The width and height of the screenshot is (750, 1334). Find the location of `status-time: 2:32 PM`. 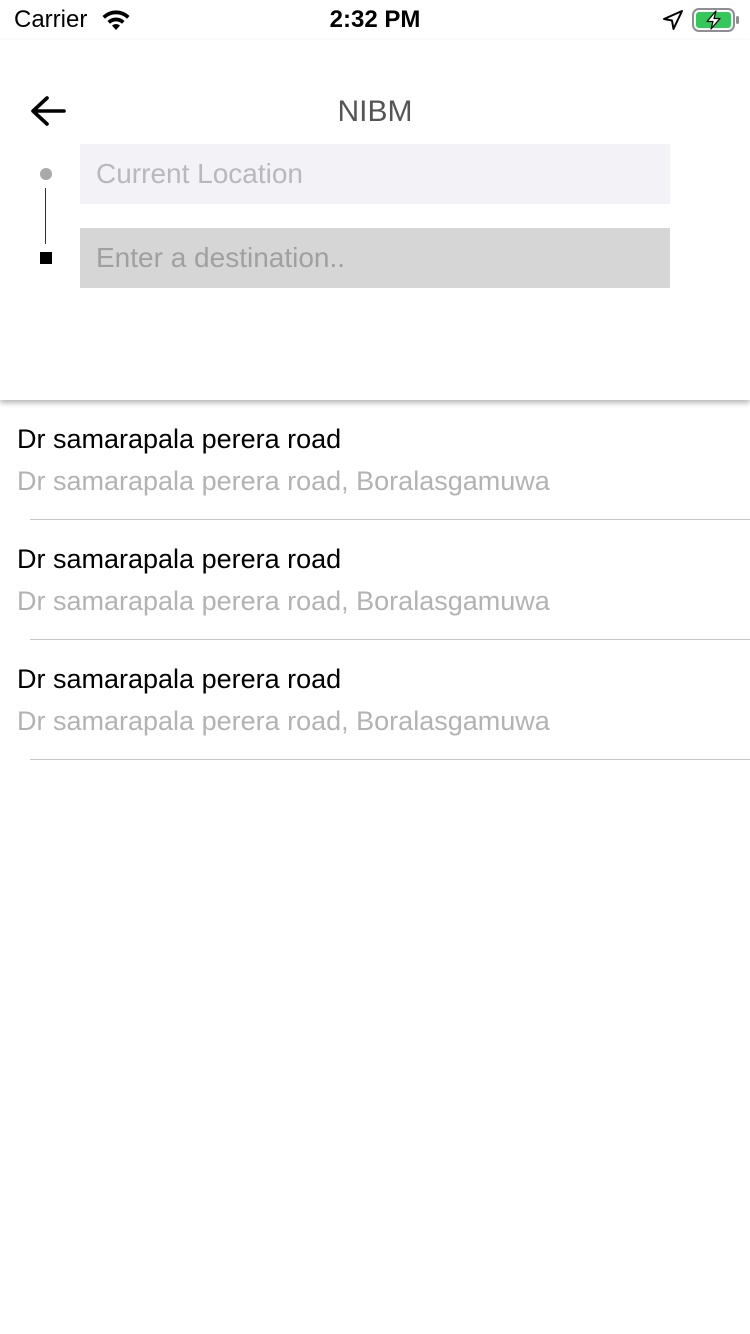

status-time: 2:32 PM is located at coordinates (375, 19).